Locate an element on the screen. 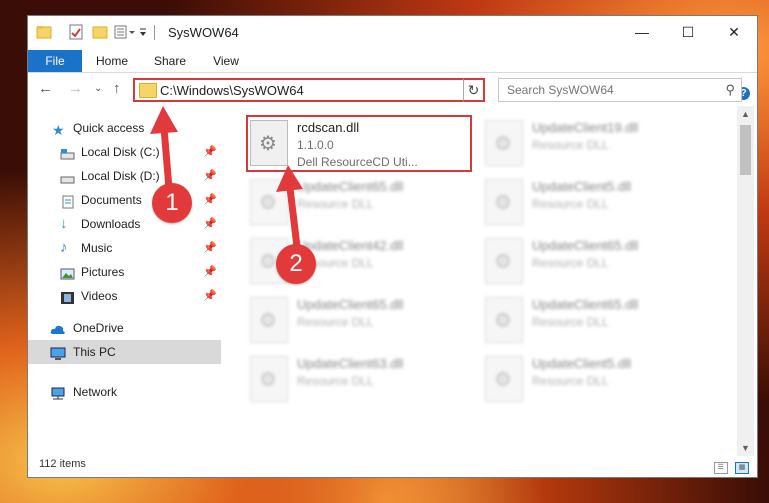  minimize-button: — is located at coordinates (642, 32).